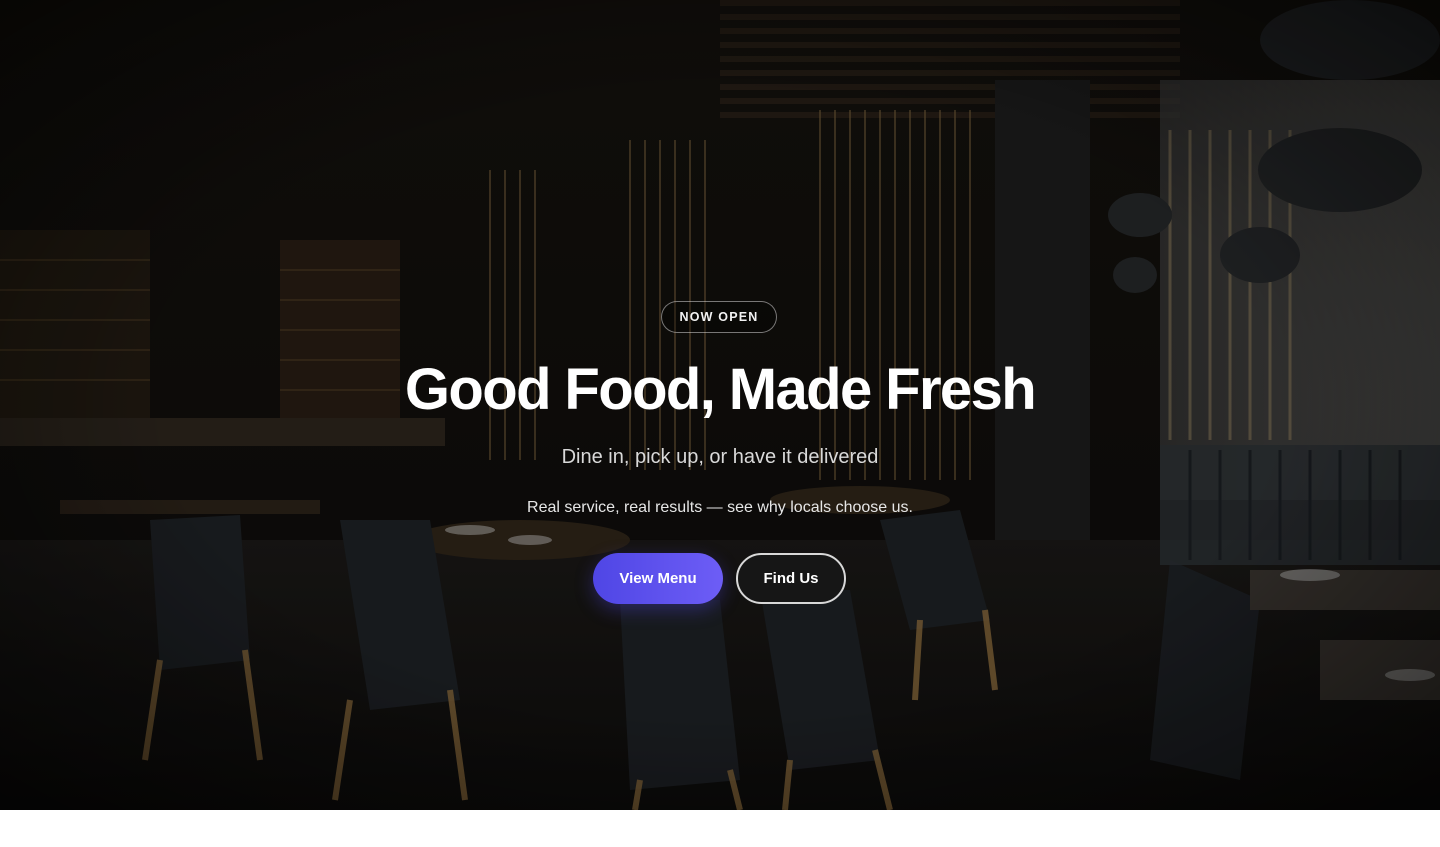 Image resolution: width=1440 pixels, height=847 pixels. What do you see at coordinates (720, 457) in the screenshot?
I see `hero-subtitle: Dine in, pick up, or have it delivered` at bounding box center [720, 457].